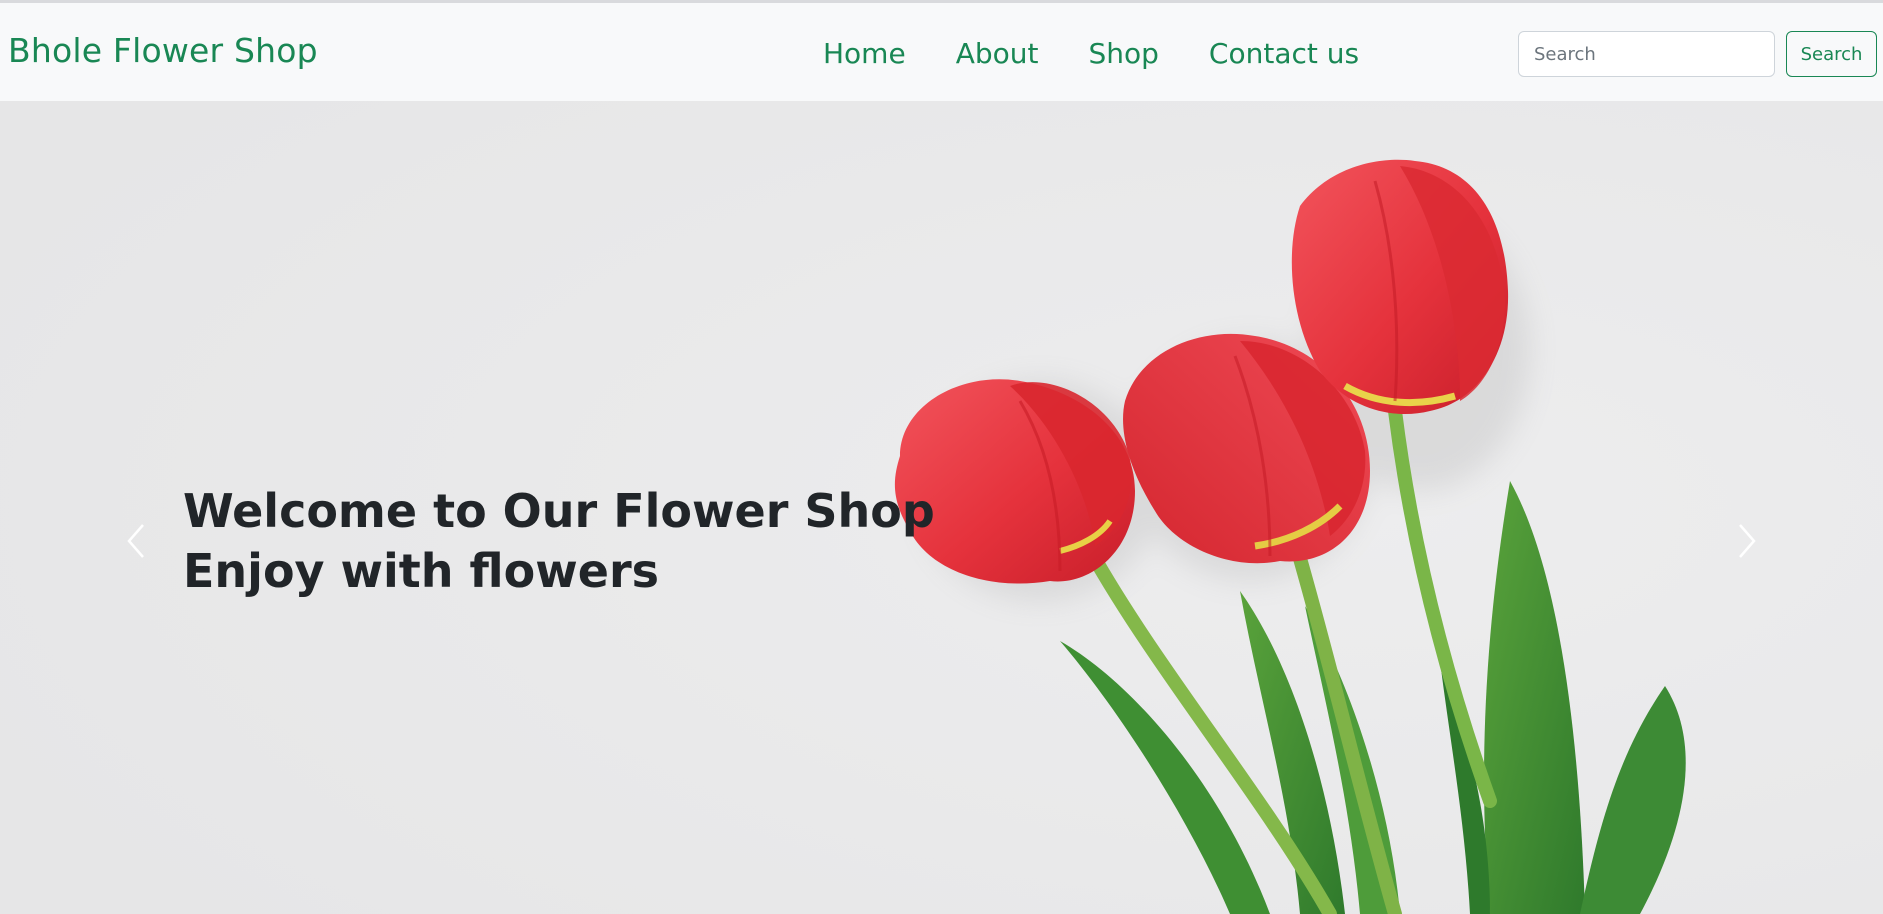 This screenshot has width=1883, height=914. I want to click on nav-link-about: About, so click(997, 53).